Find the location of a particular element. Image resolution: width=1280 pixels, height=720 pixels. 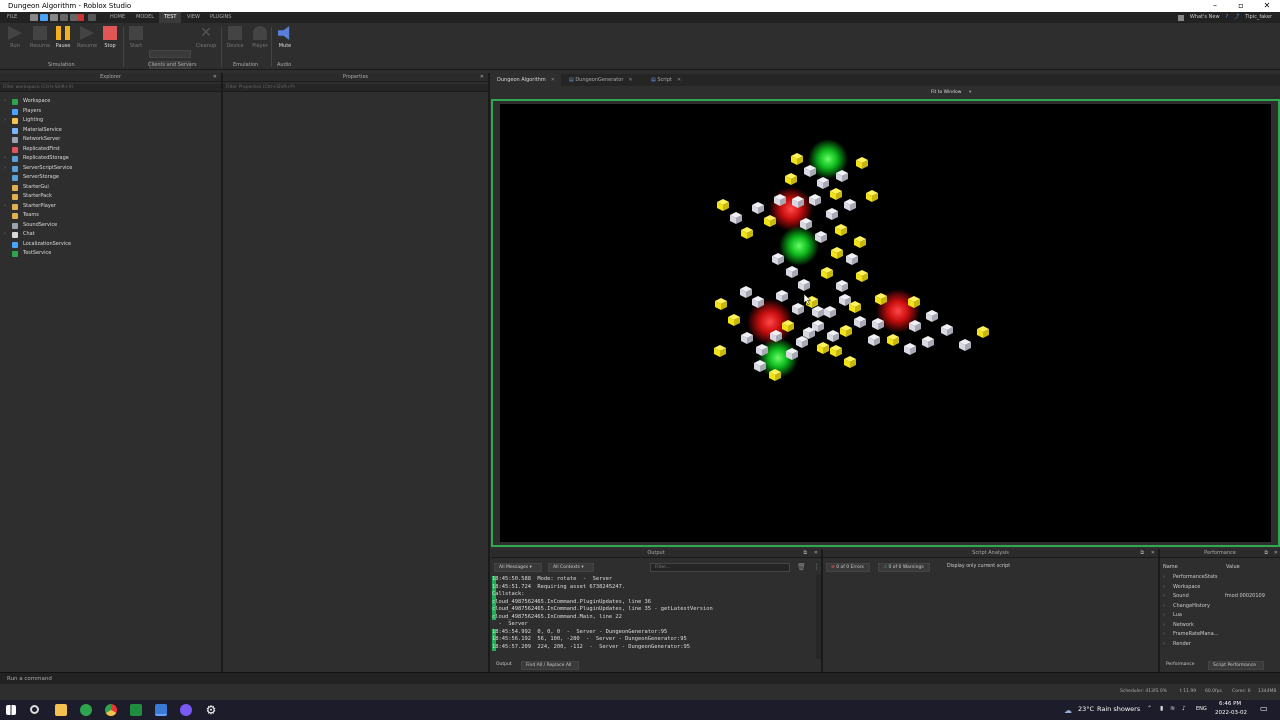

command-bar: Run a command is located at coordinates (640, 678).